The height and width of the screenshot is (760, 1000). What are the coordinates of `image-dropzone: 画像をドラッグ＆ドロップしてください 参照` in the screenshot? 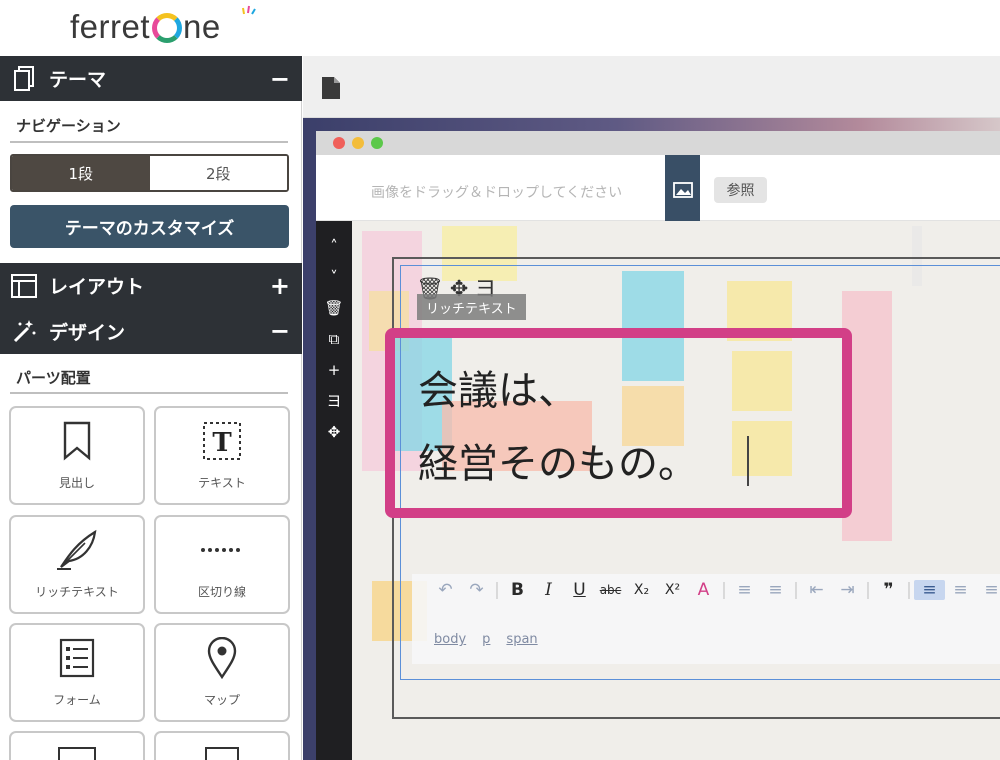 It's located at (658, 190).